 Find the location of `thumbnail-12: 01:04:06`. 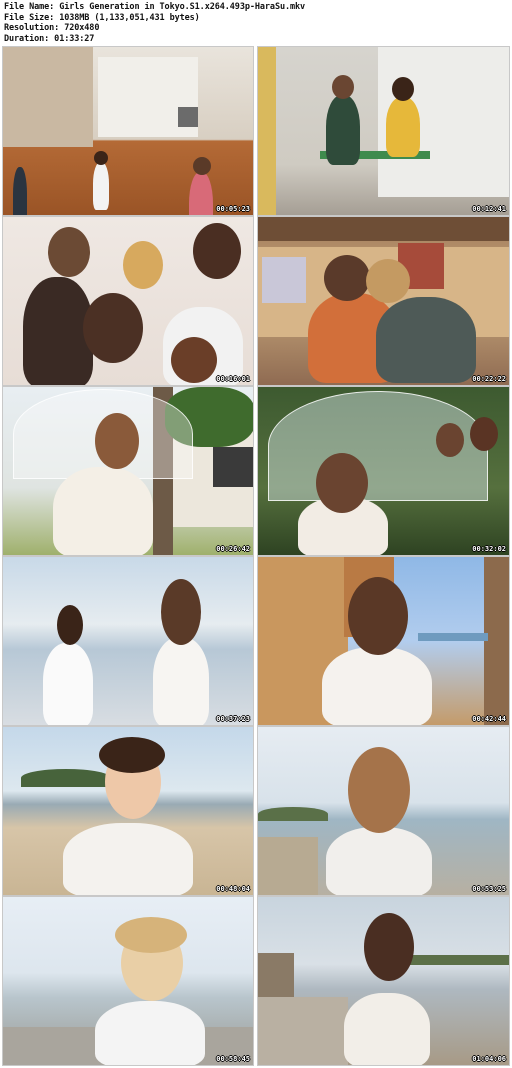

thumbnail-12: 01:04:06 is located at coordinates (383, 981).